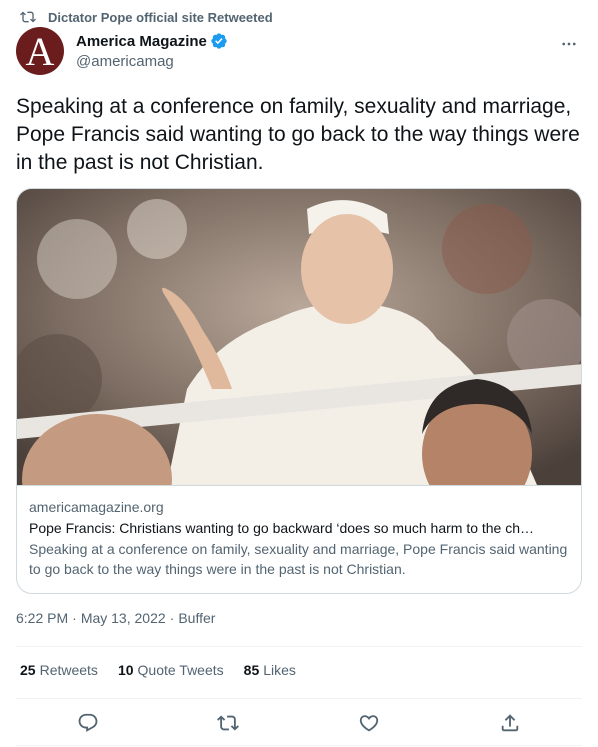 This screenshot has height=747, width=598. What do you see at coordinates (160, 17) in the screenshot?
I see `retweet-context-text: Dictator Pope official site Retweeted` at bounding box center [160, 17].